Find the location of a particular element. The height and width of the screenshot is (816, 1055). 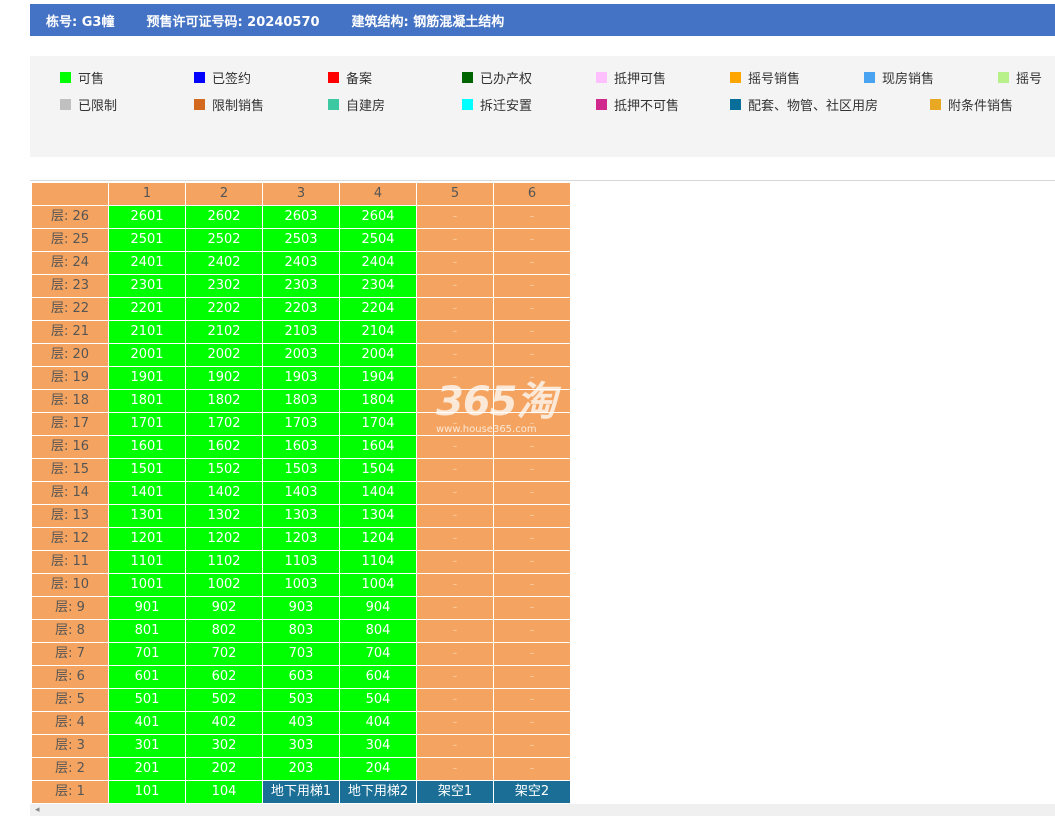

unit-cell: 1901 is located at coordinates (147, 378).